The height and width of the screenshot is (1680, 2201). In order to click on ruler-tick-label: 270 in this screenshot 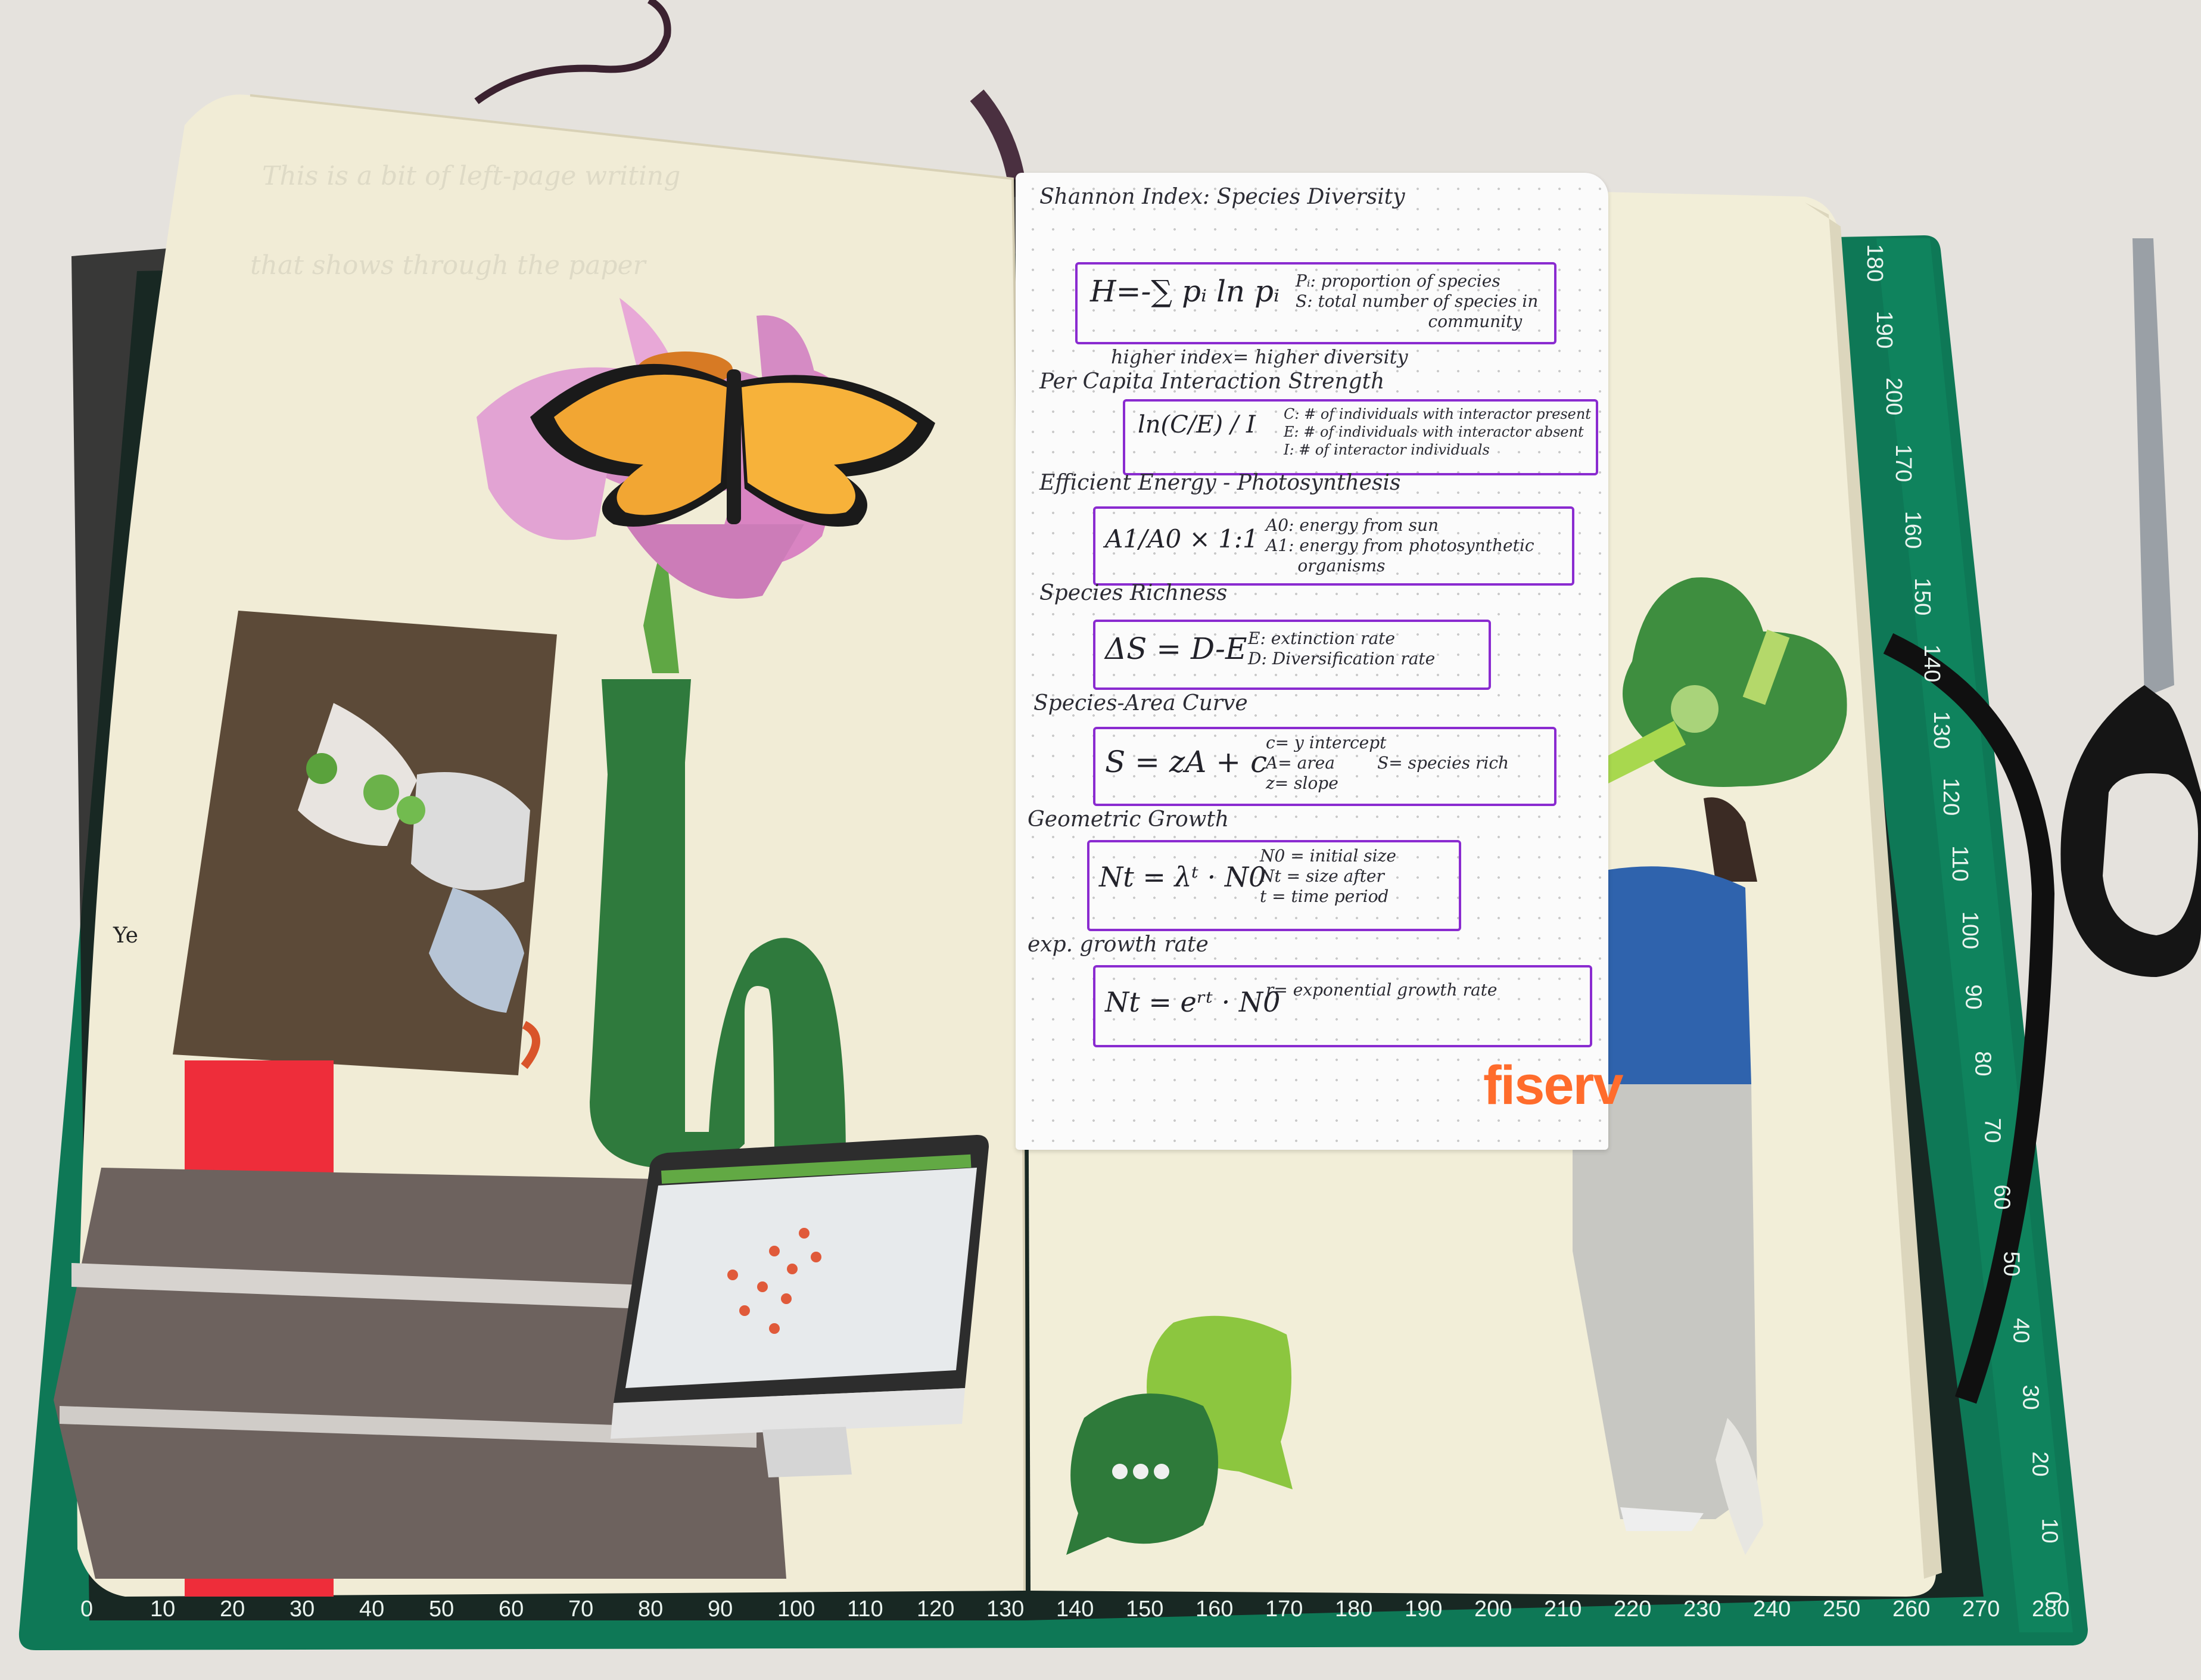, I will do `click(1981, 1609)`.